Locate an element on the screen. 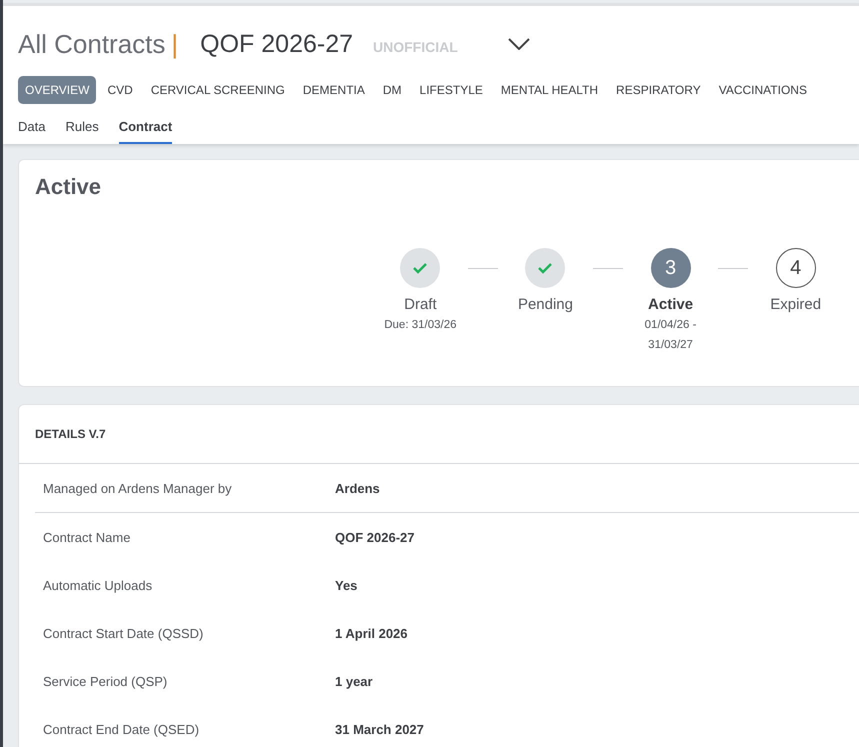  field-value: Yes is located at coordinates (346, 585).